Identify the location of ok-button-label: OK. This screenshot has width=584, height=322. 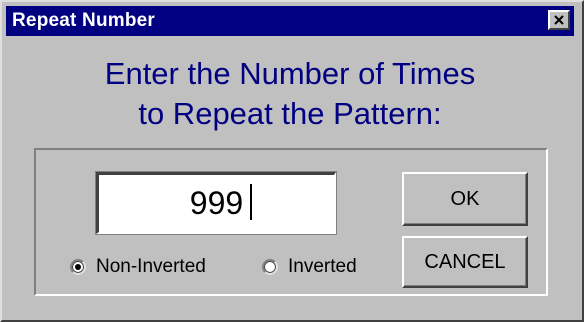
(465, 198).